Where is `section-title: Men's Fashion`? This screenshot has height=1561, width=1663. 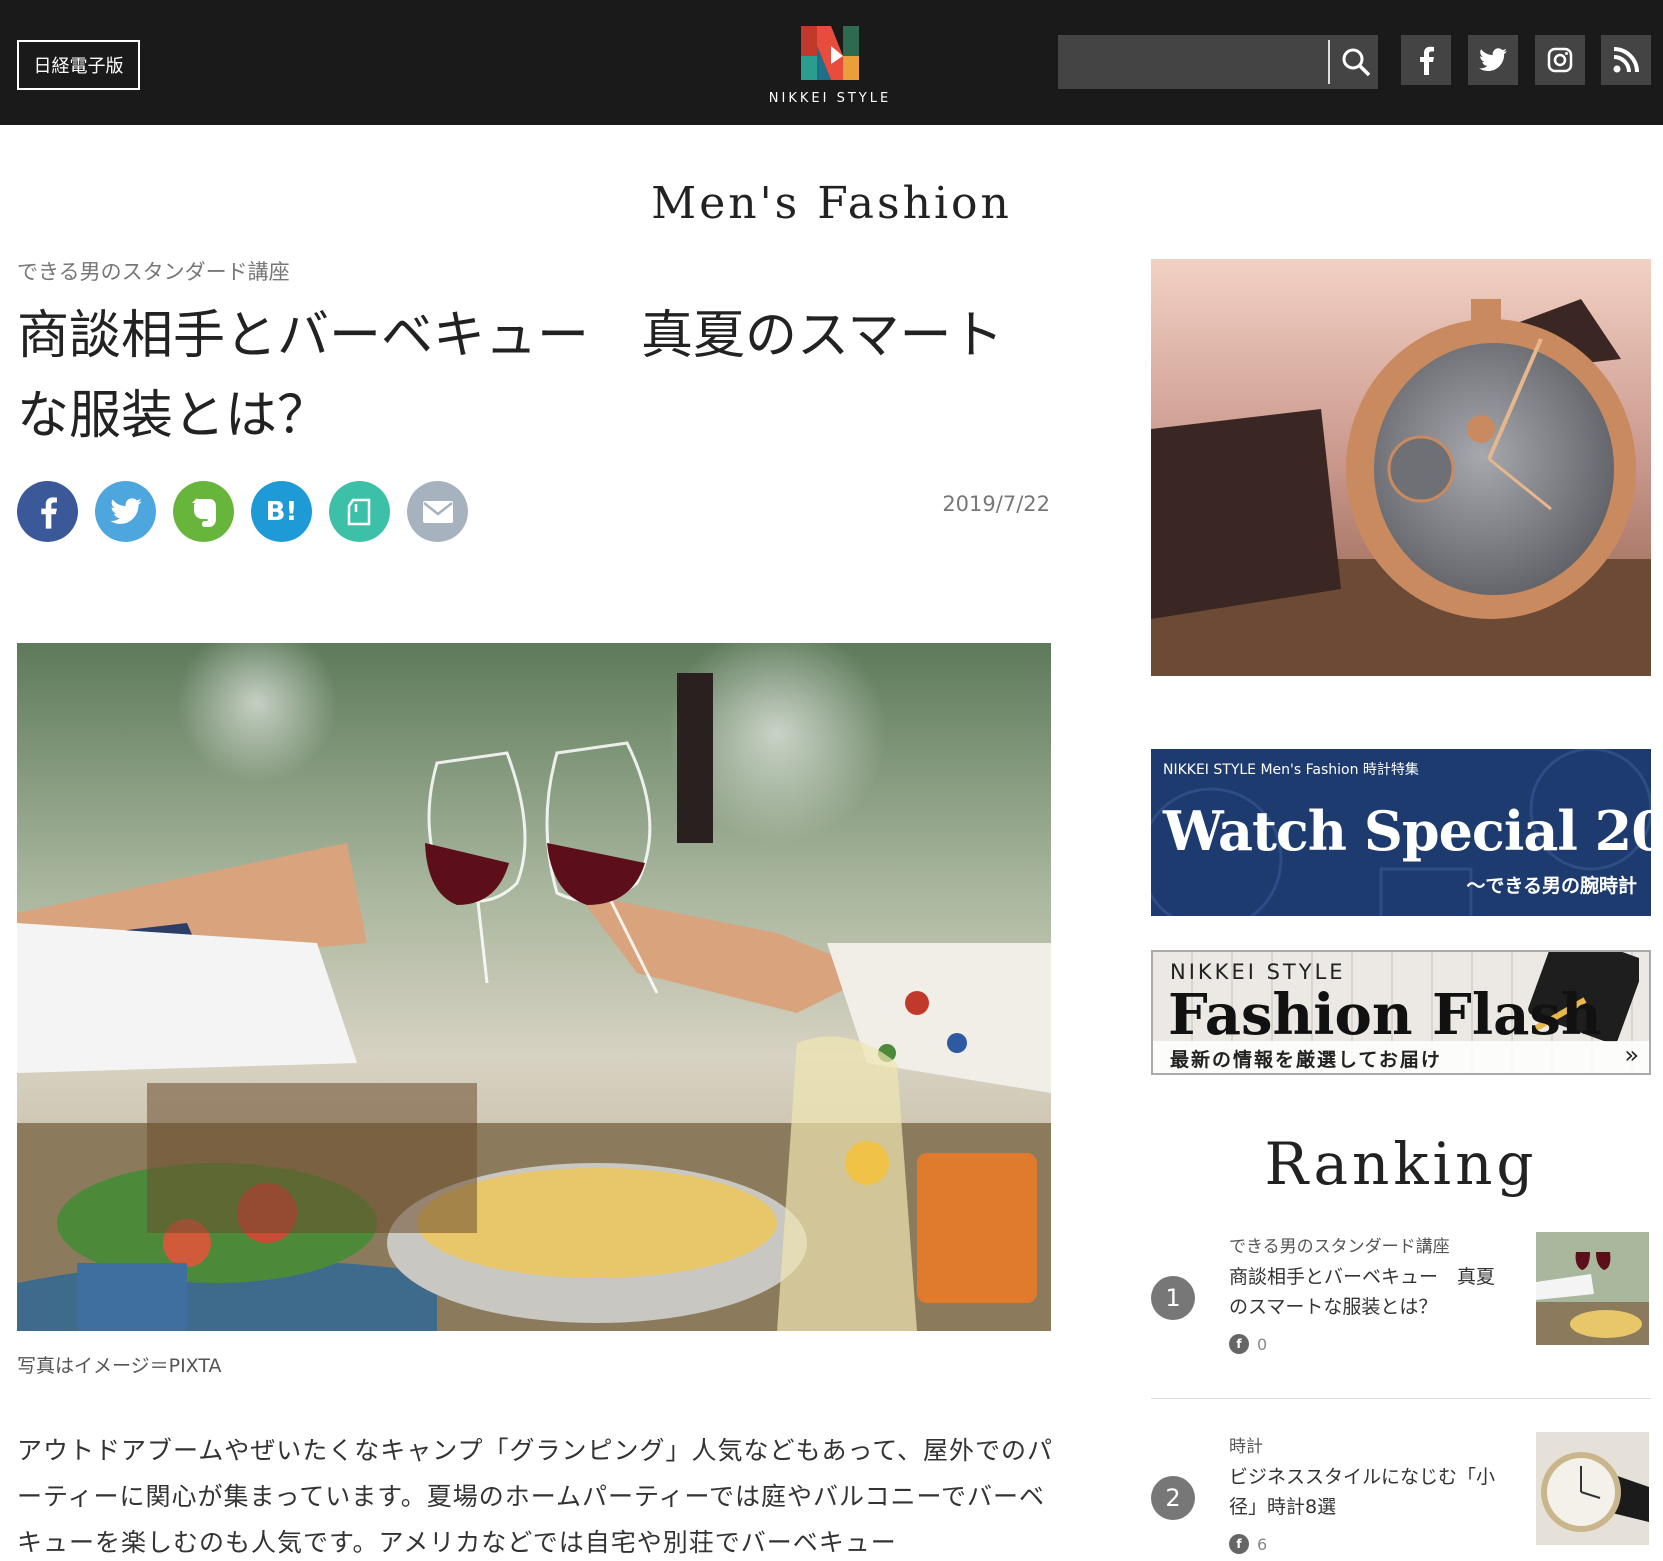
section-title: Men's Fashion is located at coordinates (831, 203).